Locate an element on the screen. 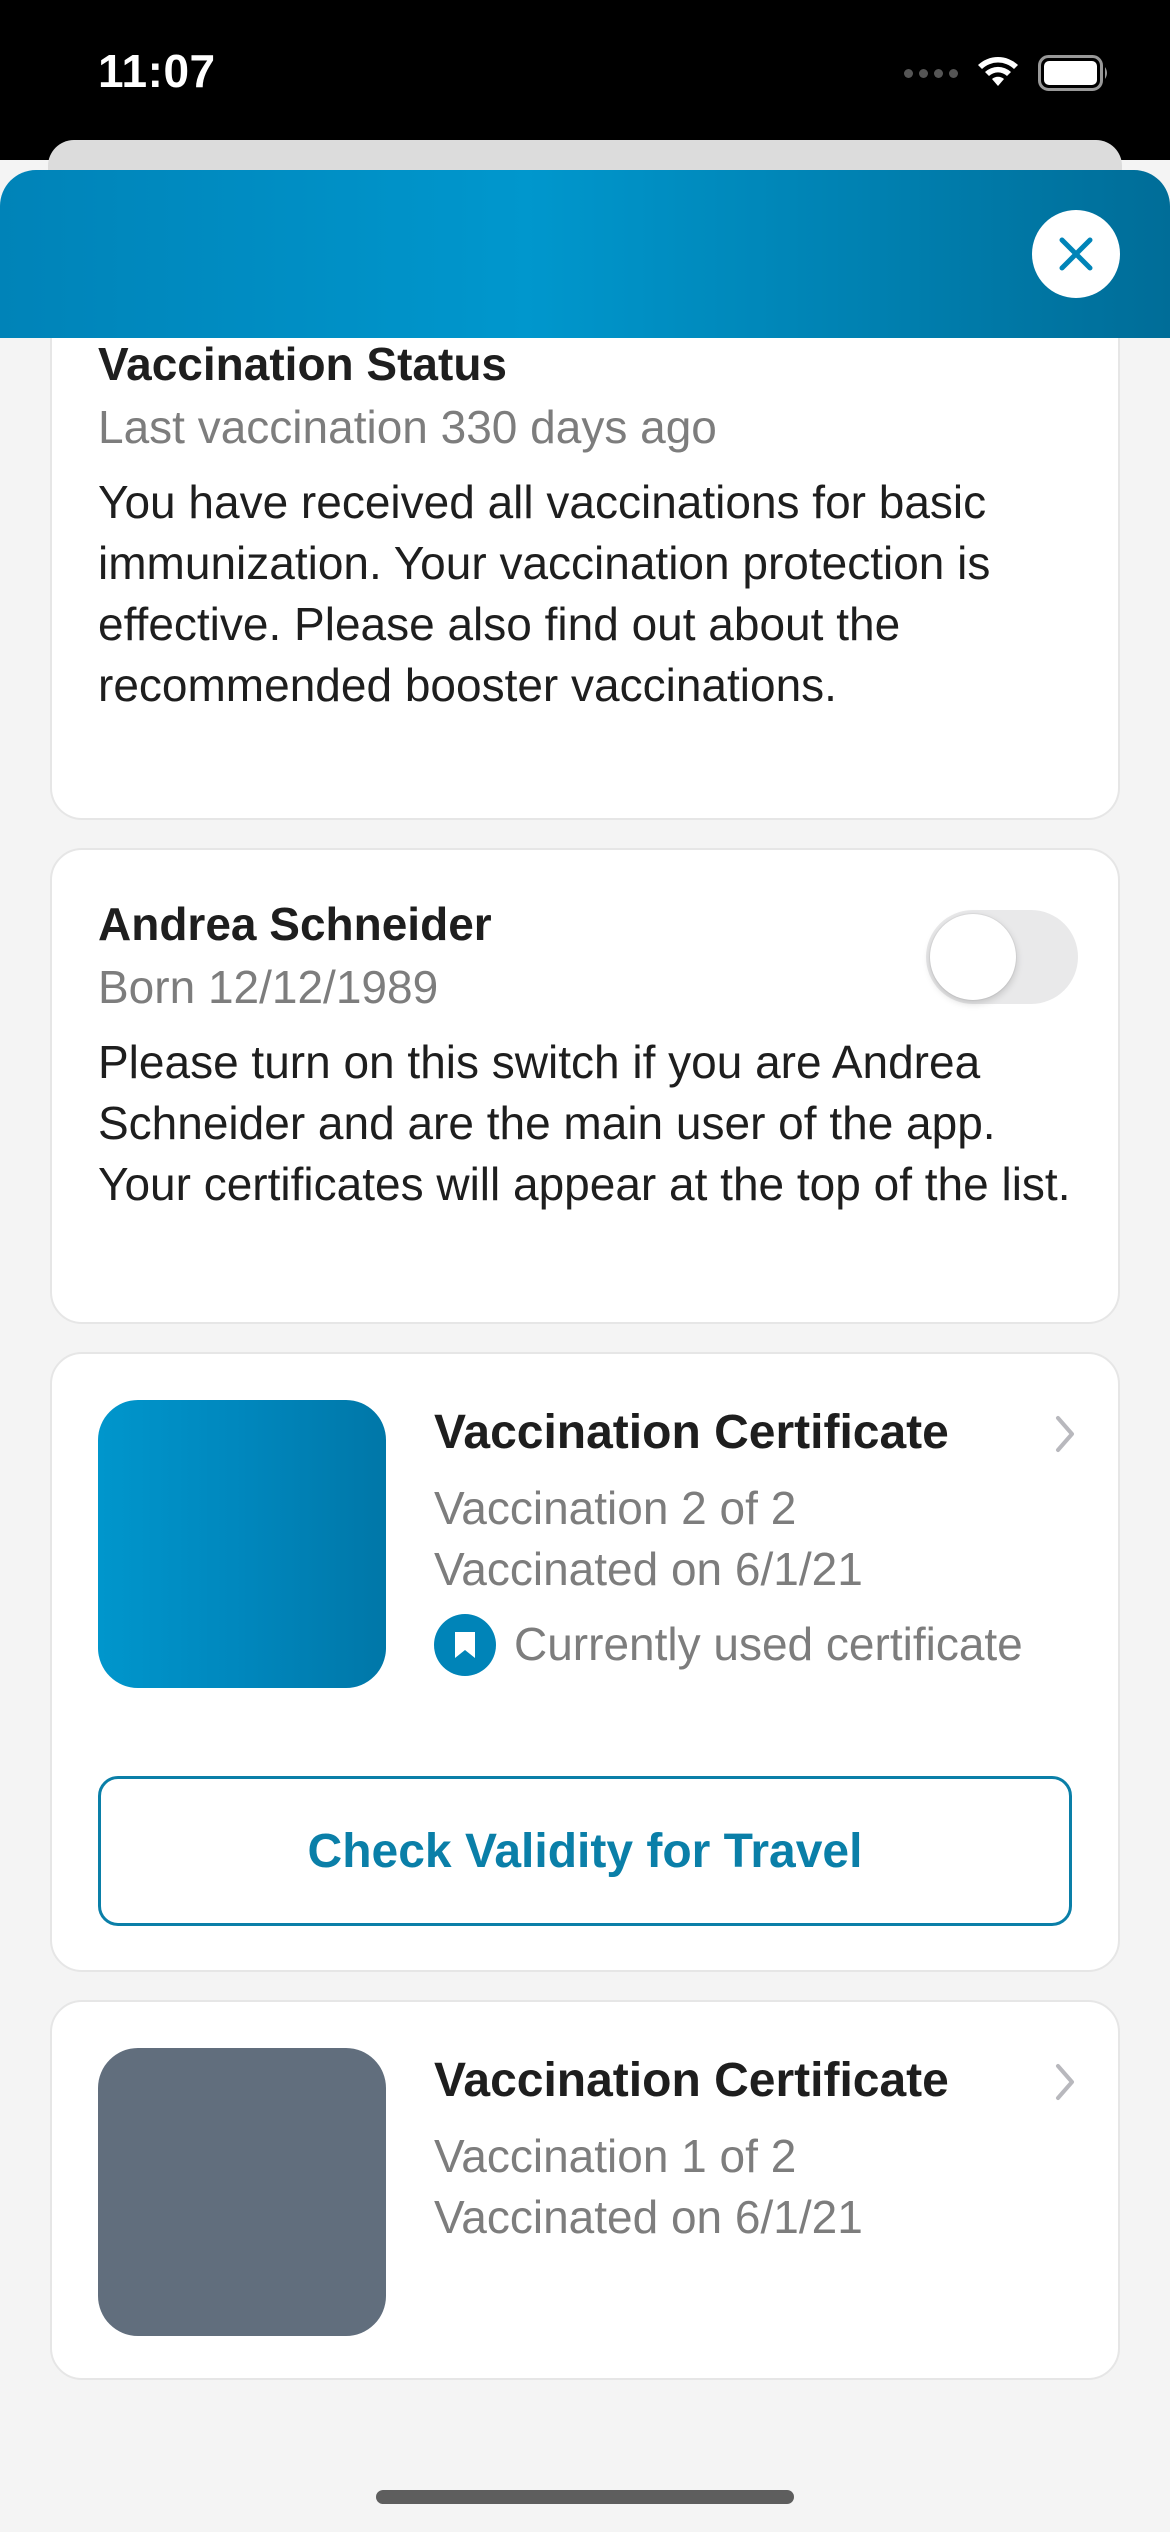  check-validity-button: Check Validity for Travel is located at coordinates (585, 1851).